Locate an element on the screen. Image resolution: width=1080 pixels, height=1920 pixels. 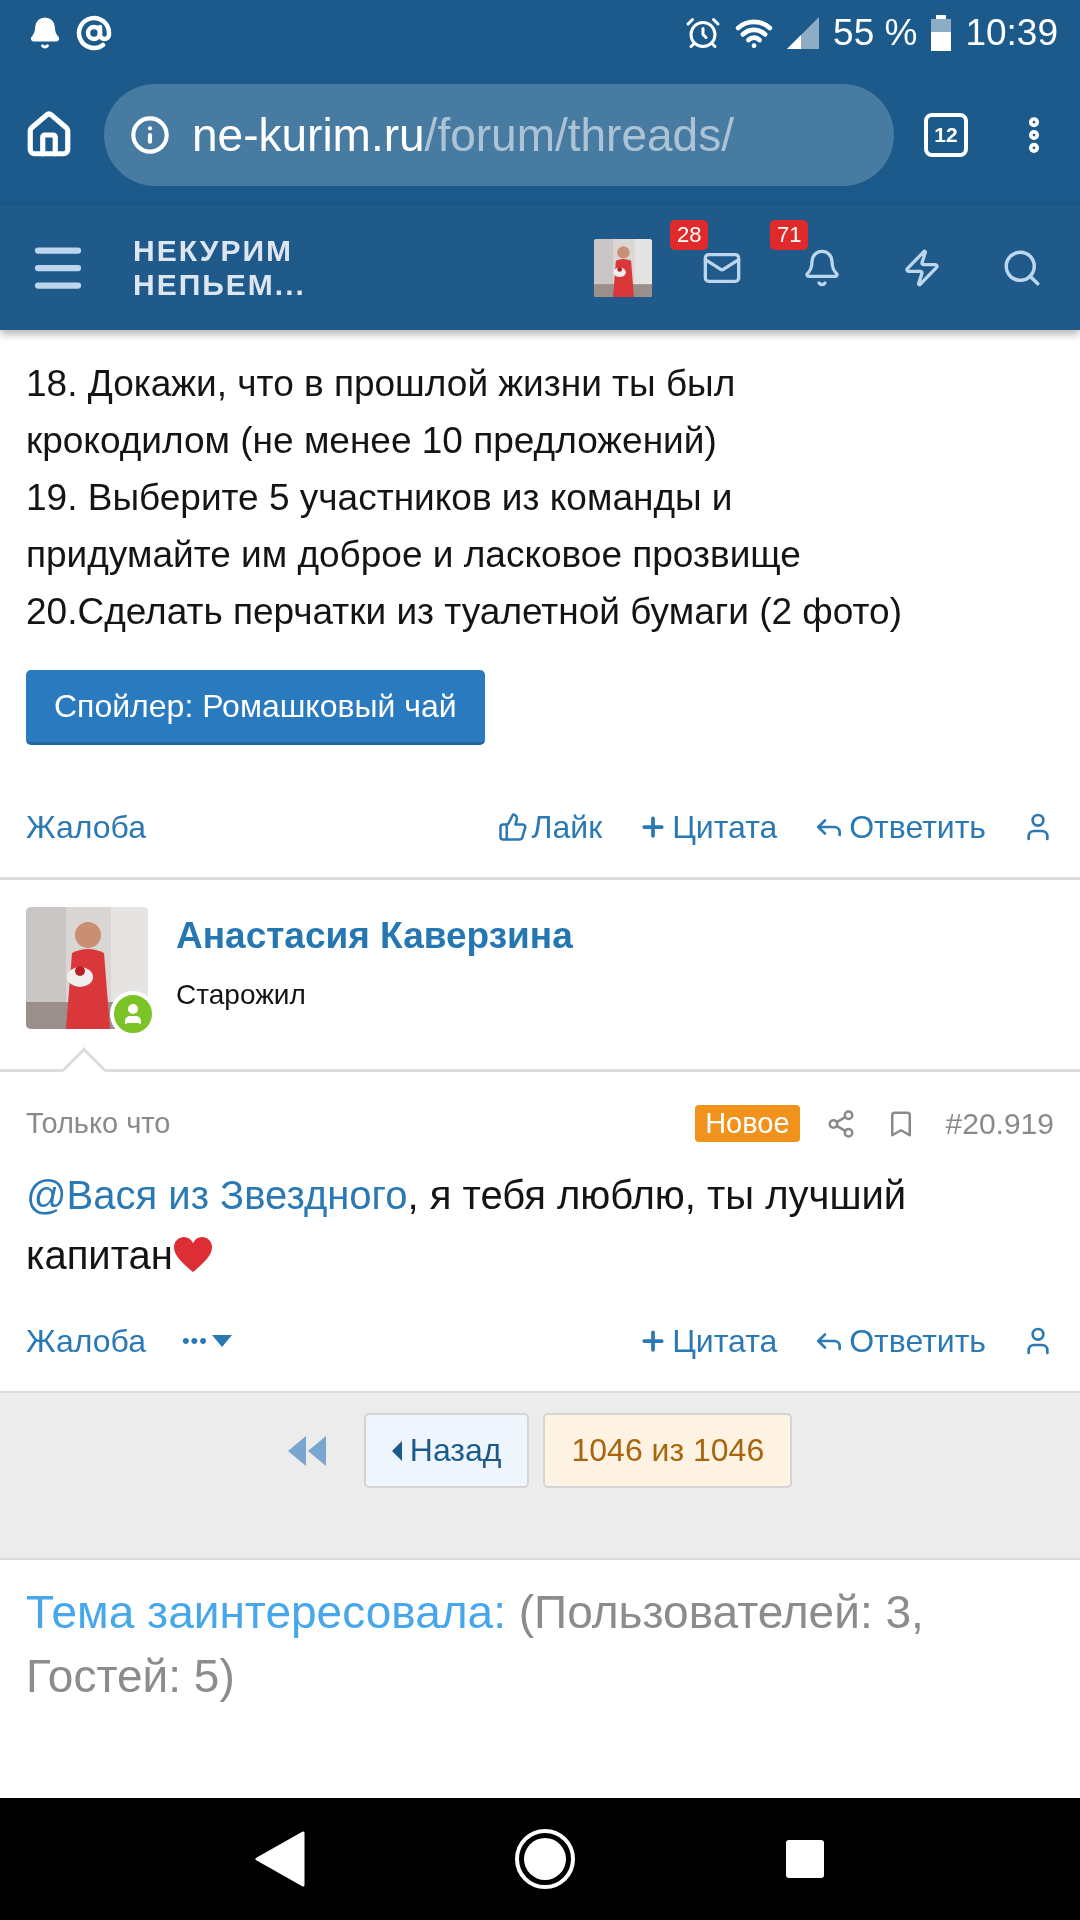
recents-nav-icon is located at coordinates (805, 1859).